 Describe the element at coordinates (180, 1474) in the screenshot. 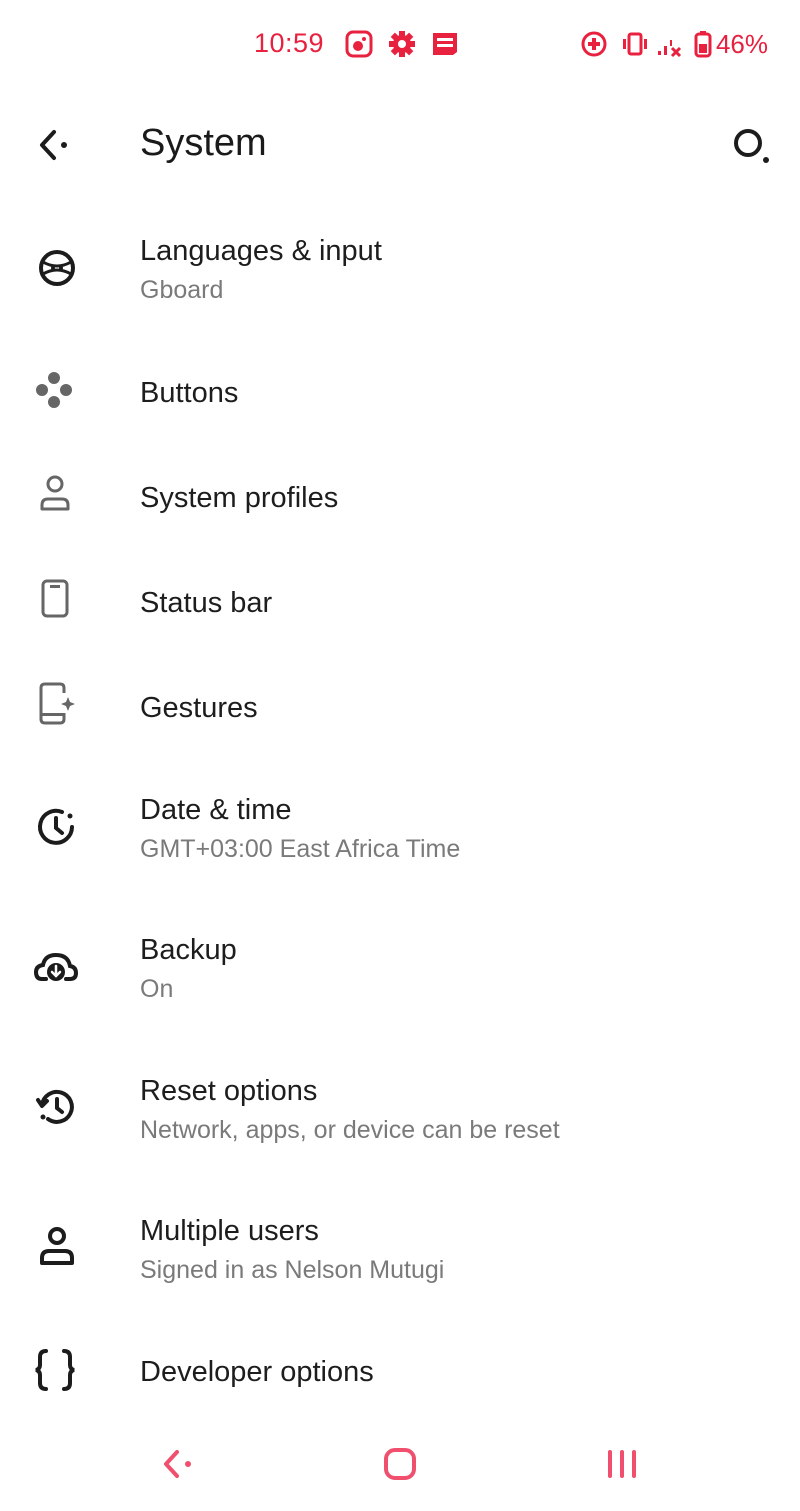

I see `nav-back-icon` at that location.